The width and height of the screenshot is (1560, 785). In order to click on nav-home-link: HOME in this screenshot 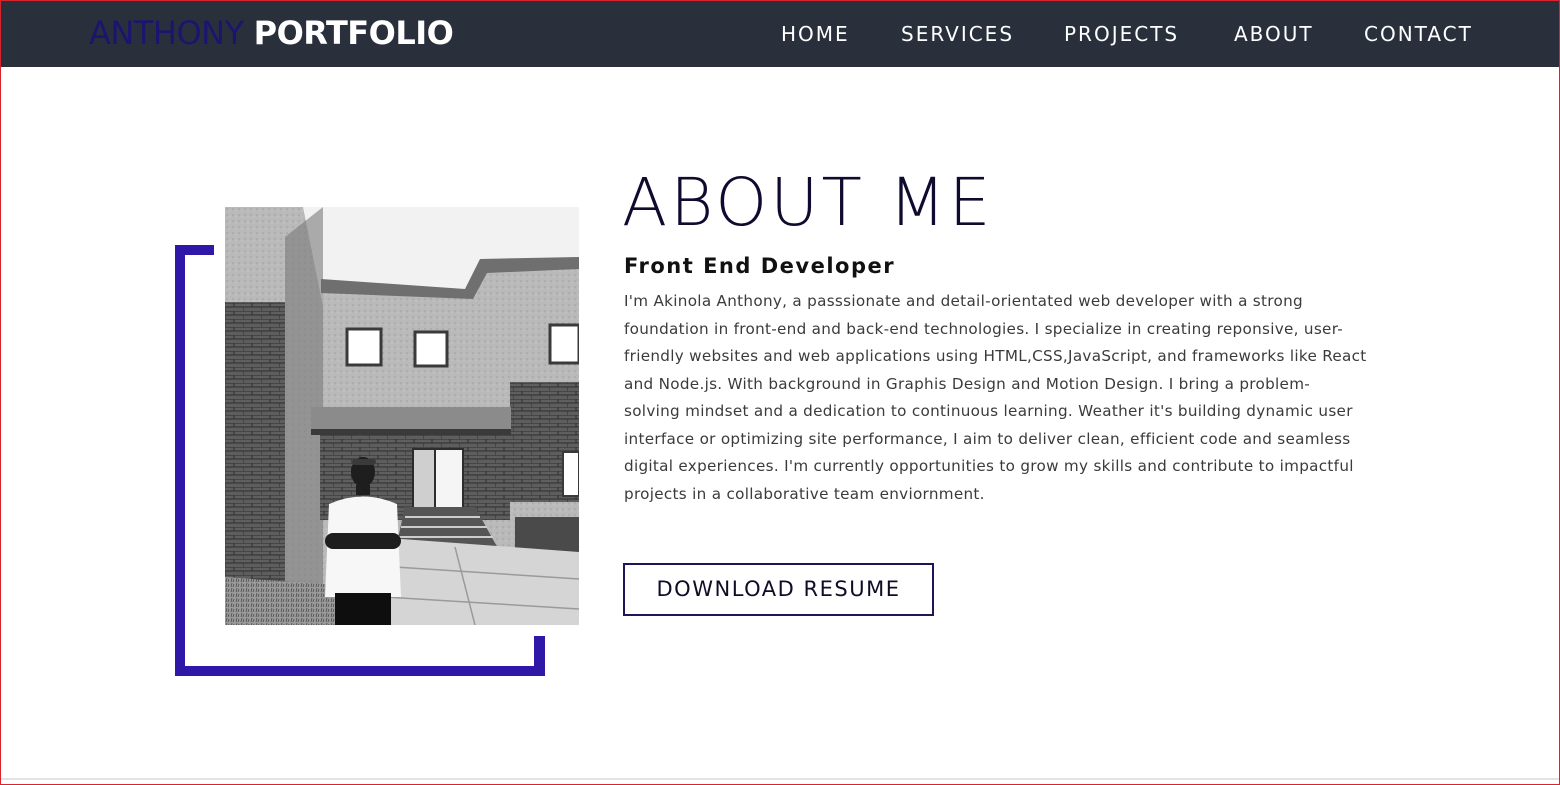, I will do `click(815, 34)`.